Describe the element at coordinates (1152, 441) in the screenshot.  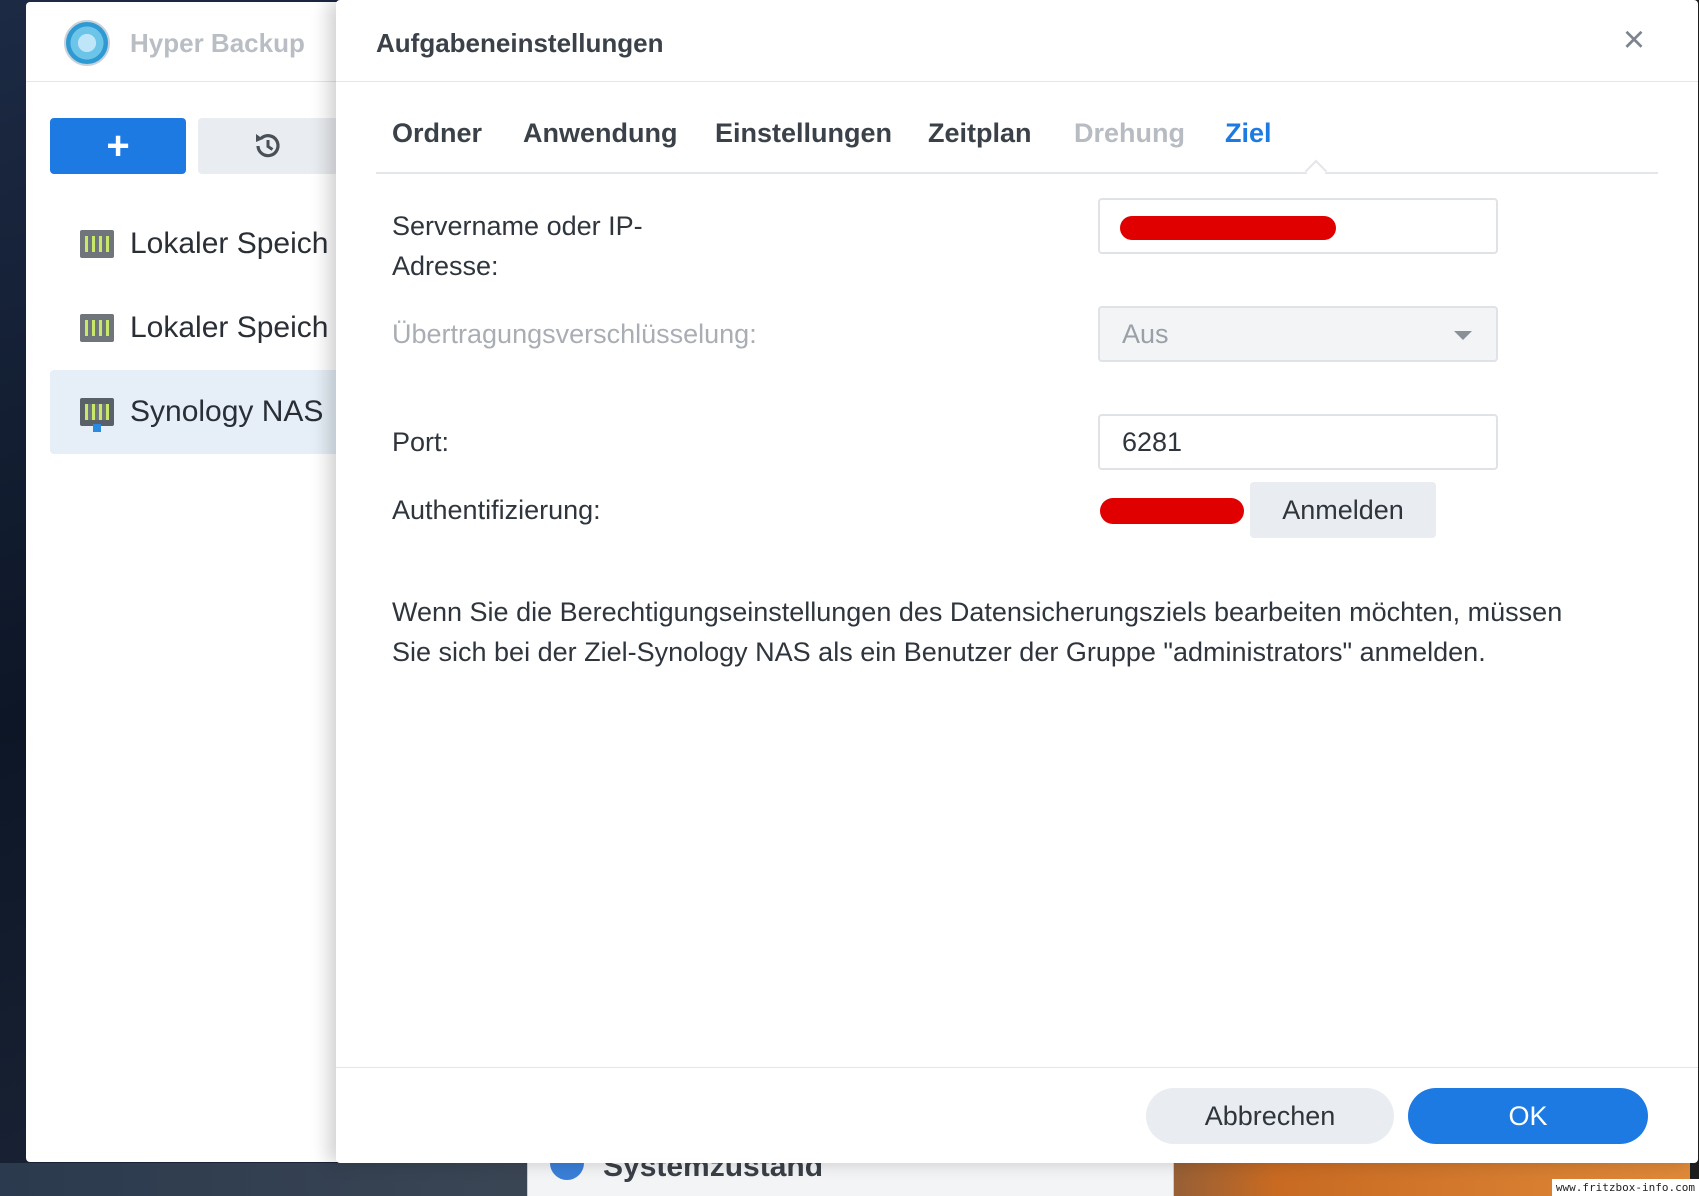
I see `port-value: 6281` at that location.